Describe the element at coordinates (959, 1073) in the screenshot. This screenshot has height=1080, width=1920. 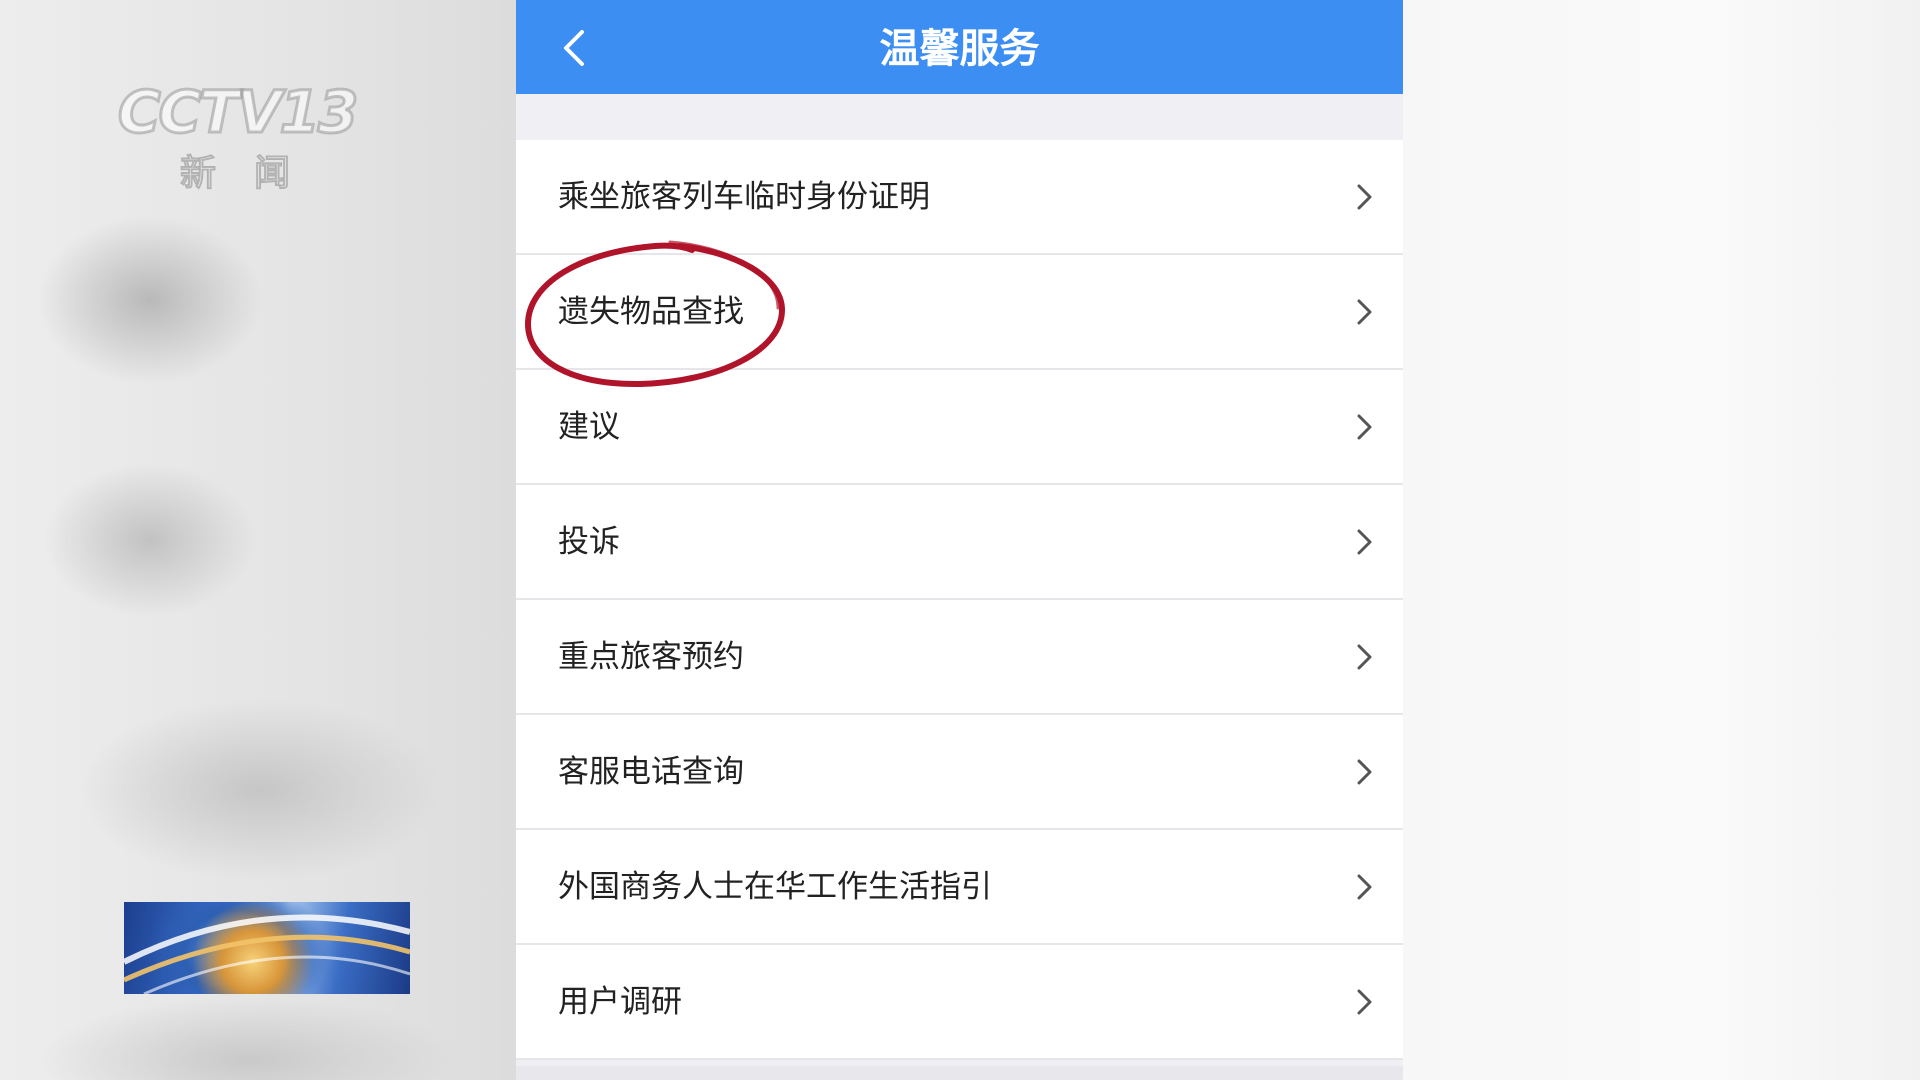
I see `bottom-divider` at that location.